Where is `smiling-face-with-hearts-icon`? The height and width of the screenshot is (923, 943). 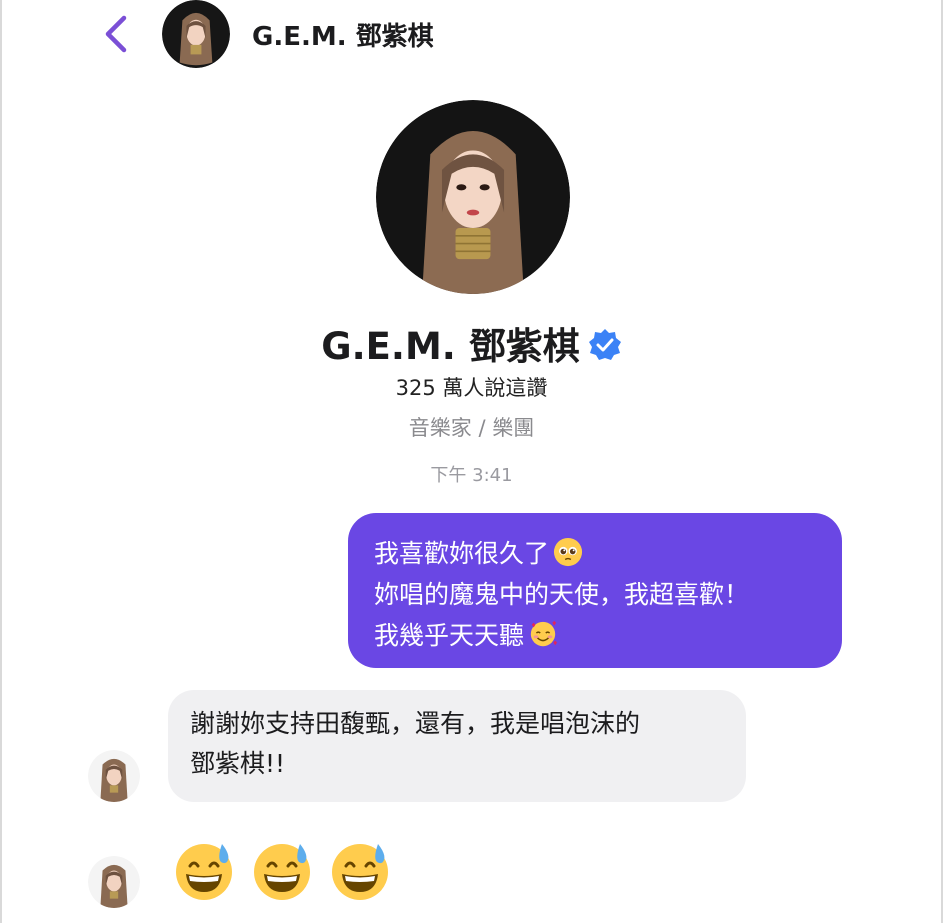 smiling-face-with-hearts-icon is located at coordinates (544, 633).